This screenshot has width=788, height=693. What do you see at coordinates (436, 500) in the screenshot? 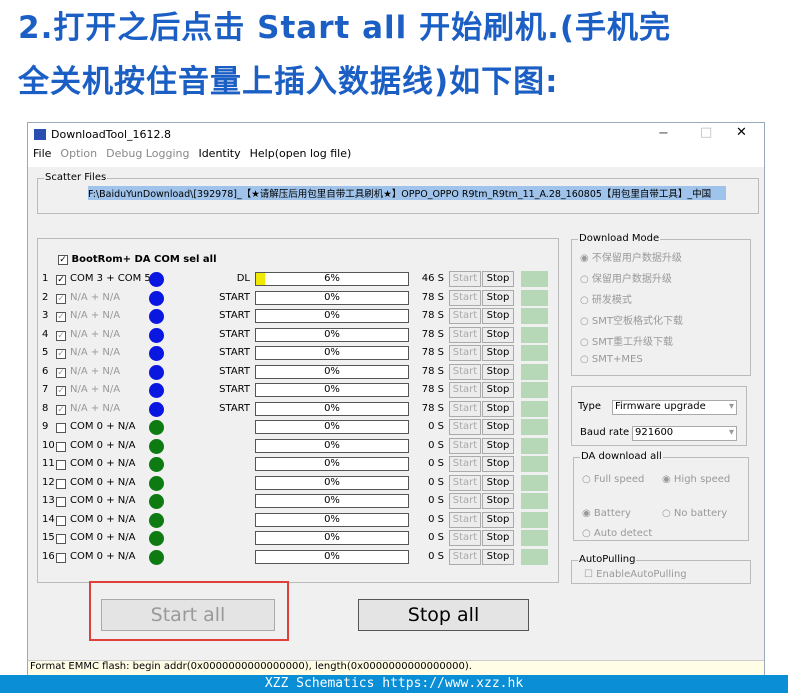
I see `port-time: 0 S` at bounding box center [436, 500].